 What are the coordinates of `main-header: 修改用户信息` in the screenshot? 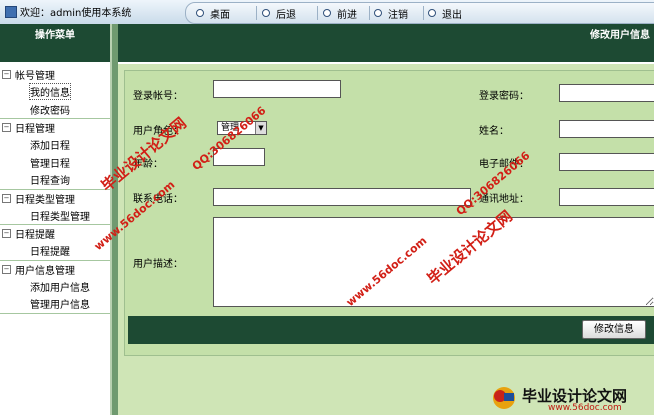 It's located at (386, 43).